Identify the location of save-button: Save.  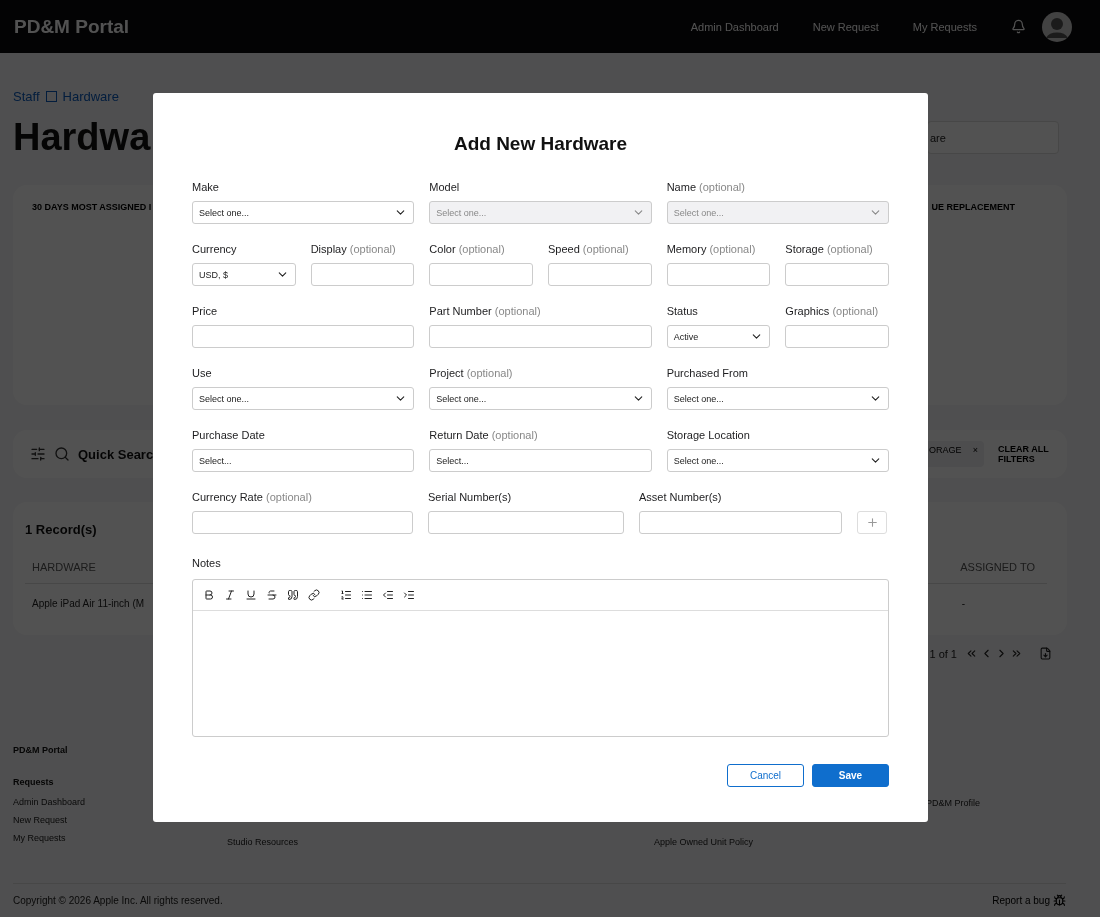
(850, 775).